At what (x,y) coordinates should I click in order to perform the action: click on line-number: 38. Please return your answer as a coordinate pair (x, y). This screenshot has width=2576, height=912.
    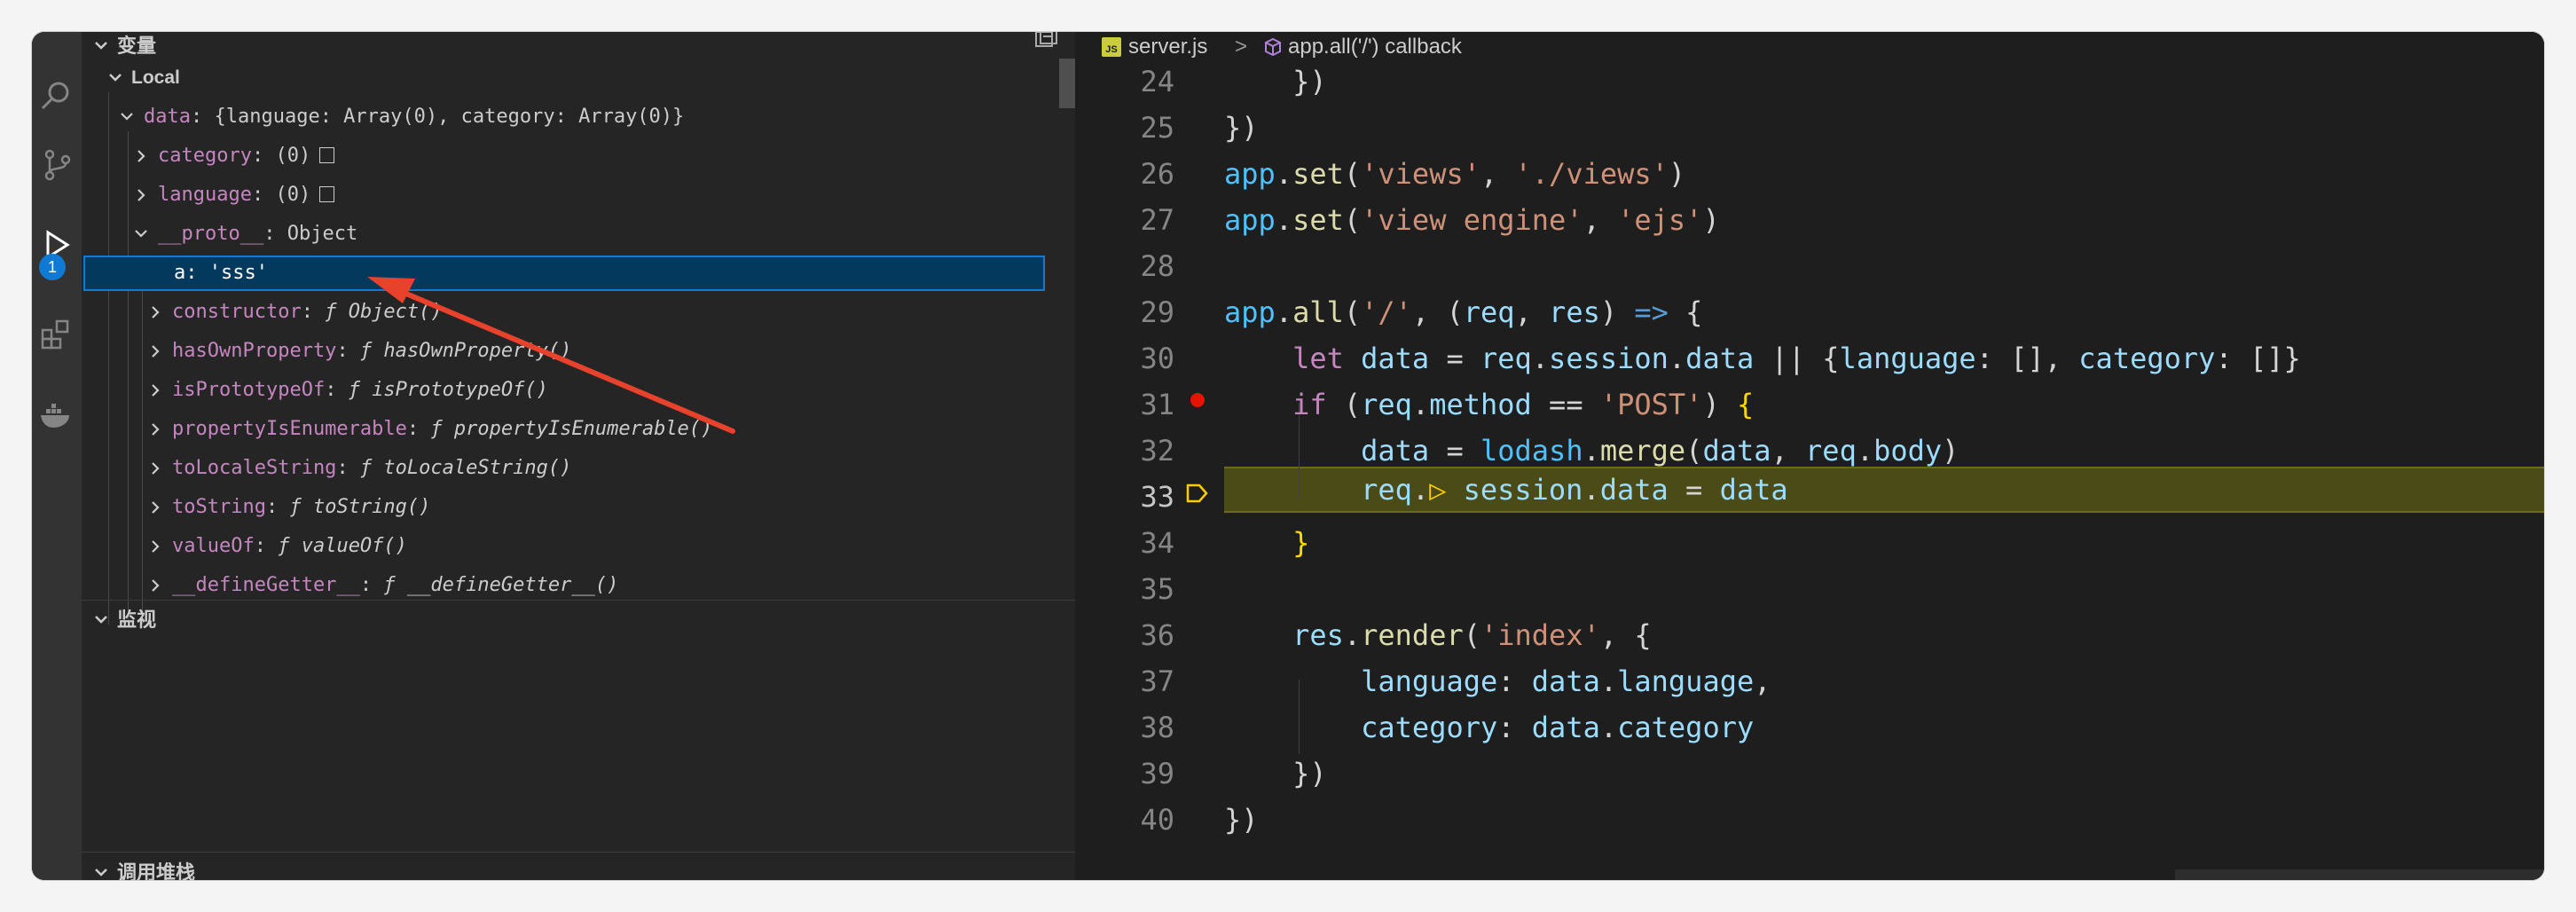
    Looking at the image, I should click on (1157, 727).